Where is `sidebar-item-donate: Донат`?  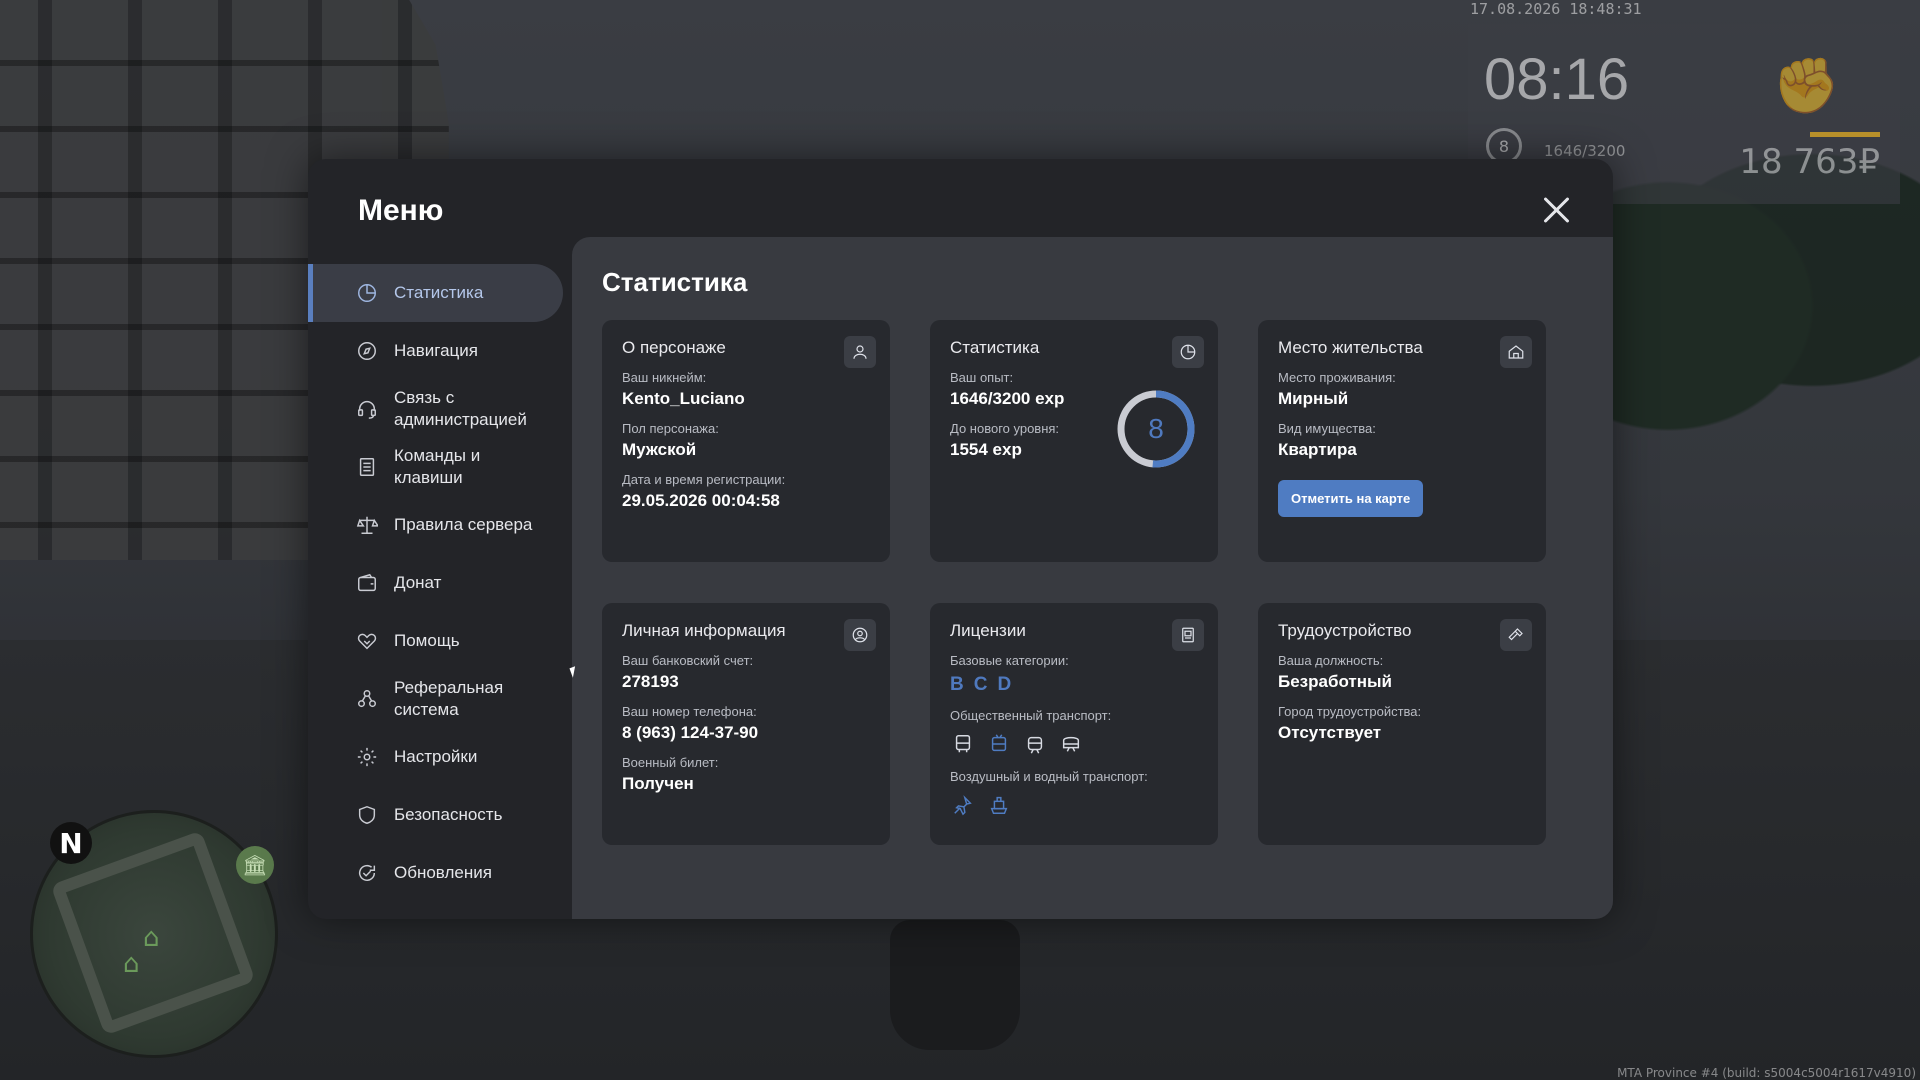 sidebar-item-donate: Донат is located at coordinates (440, 583).